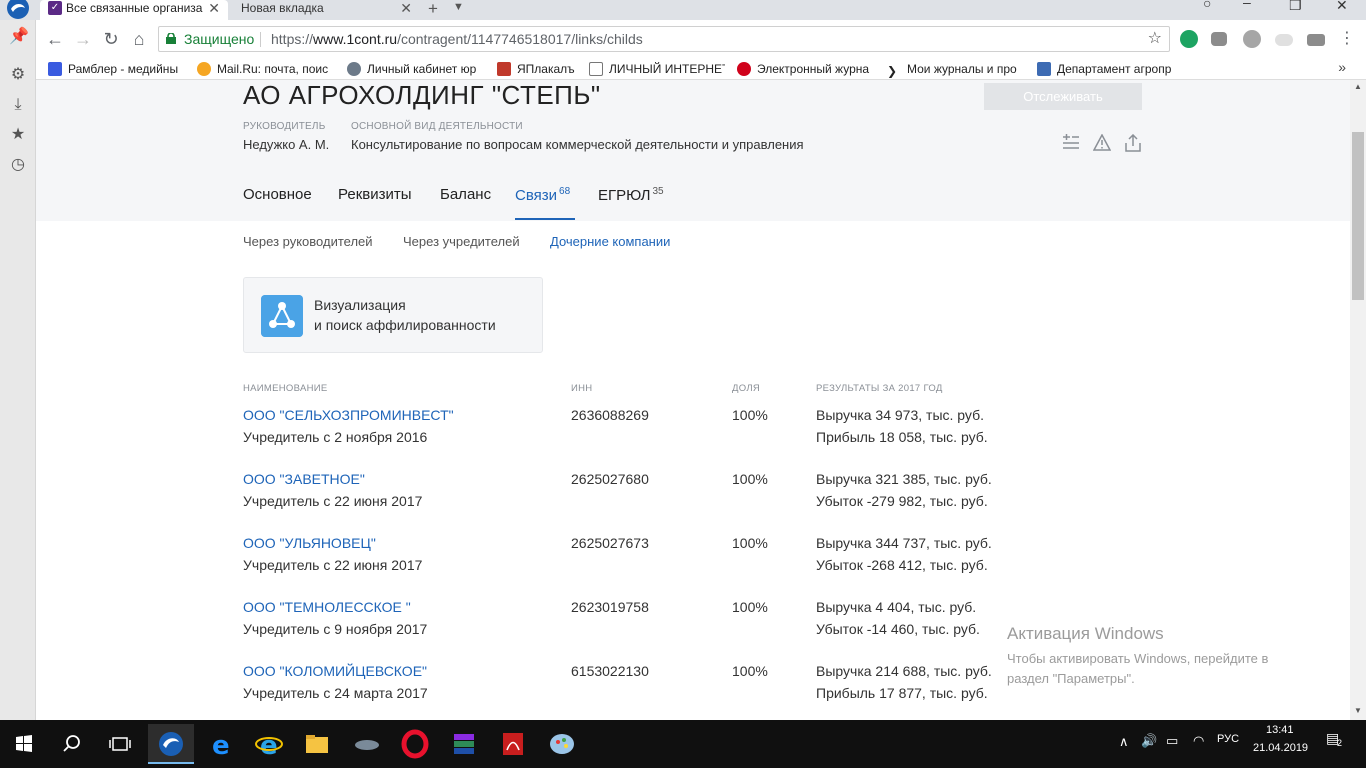 The height and width of the screenshot is (768, 1366). I want to click on minimize-icon: –, so click(1247, 5).